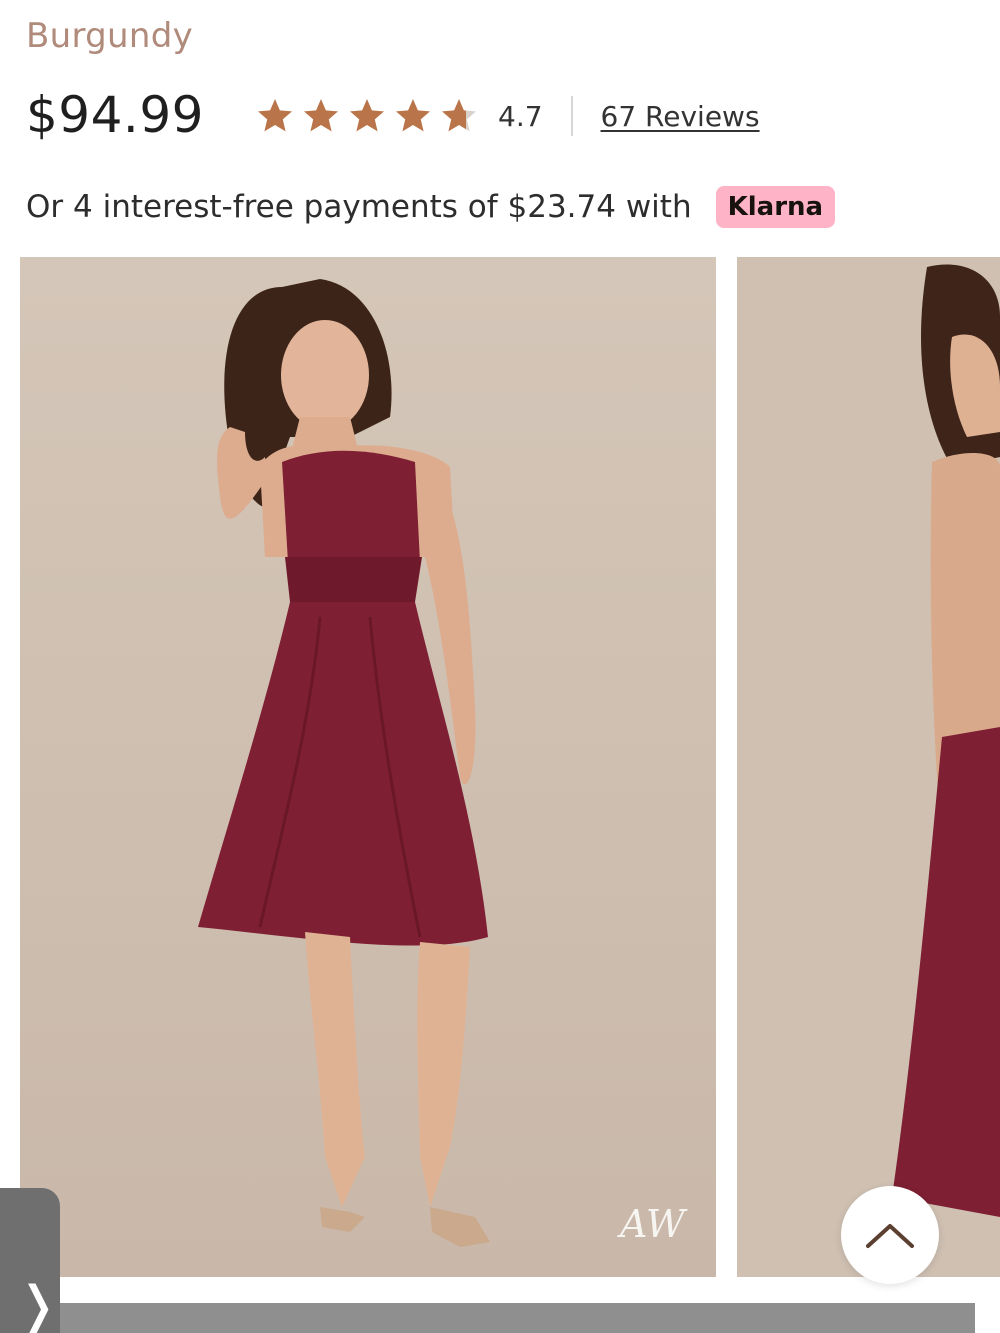 Image resolution: width=1000 pixels, height=1333 pixels. Describe the element at coordinates (680, 116) in the screenshot. I see `reviews-link: 67 Reviews` at that location.